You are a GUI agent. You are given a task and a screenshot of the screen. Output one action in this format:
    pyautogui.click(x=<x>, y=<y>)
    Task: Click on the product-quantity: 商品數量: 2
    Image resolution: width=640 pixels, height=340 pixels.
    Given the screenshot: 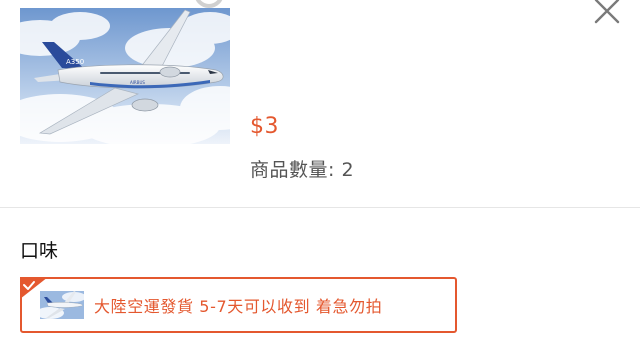 What is the action you would take?
    pyautogui.click(x=302, y=170)
    